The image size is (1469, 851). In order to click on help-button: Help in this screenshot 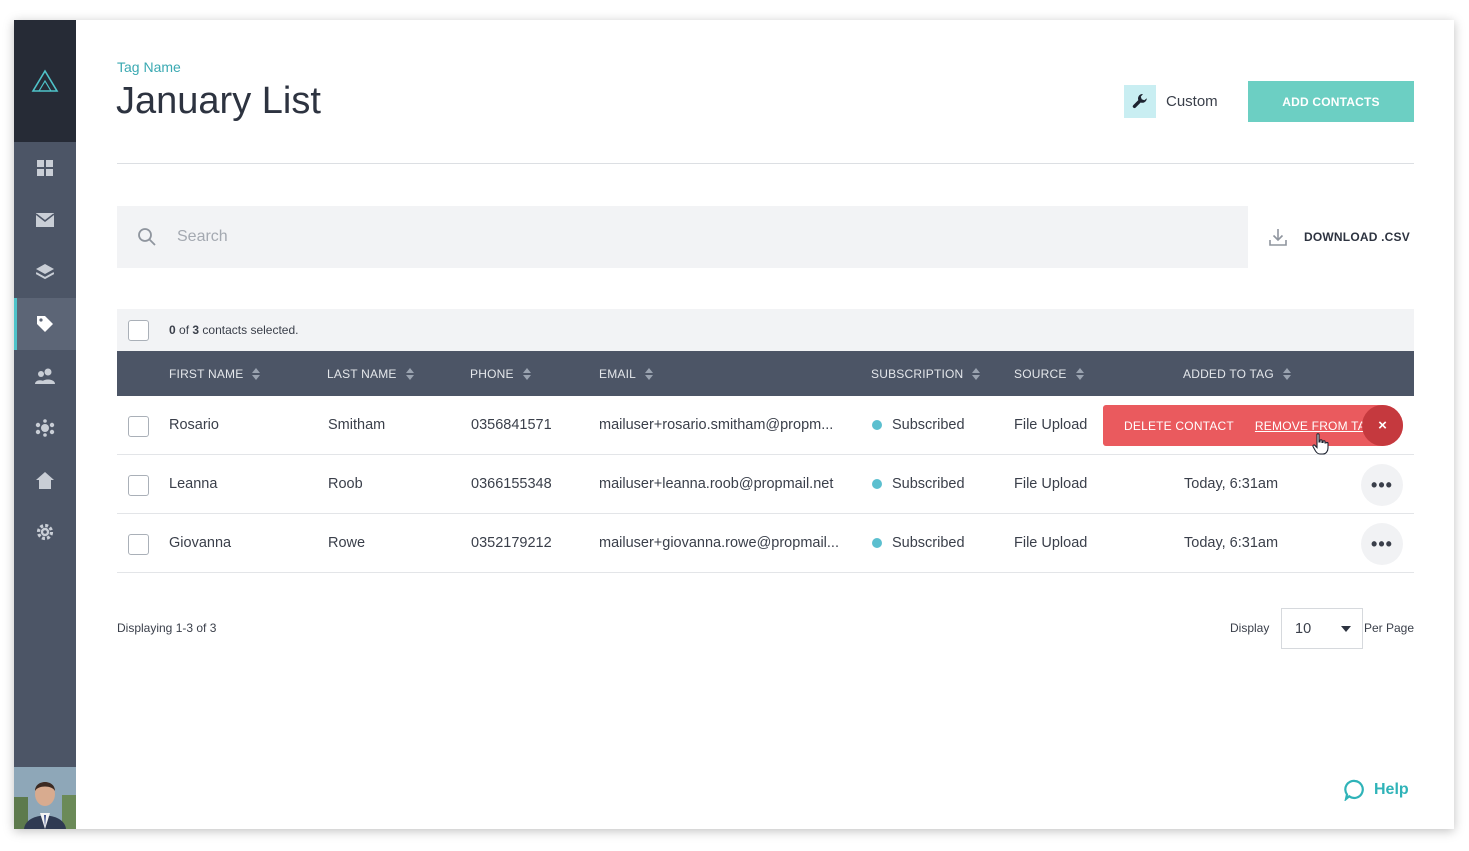, I will do `click(1376, 790)`.